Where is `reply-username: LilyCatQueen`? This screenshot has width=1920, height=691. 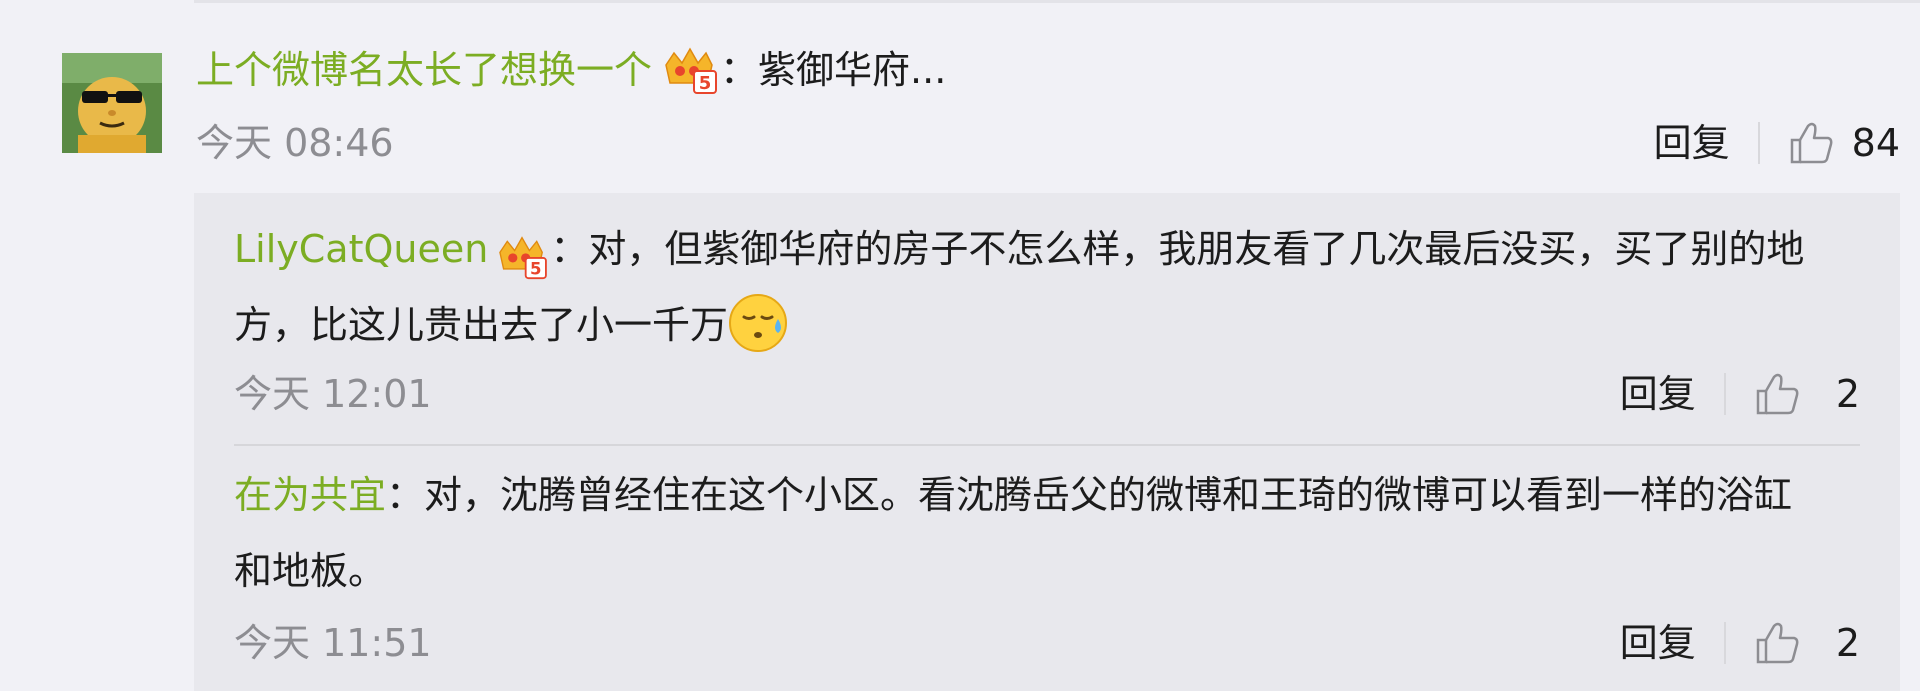 reply-username: LilyCatQueen is located at coordinates (361, 249).